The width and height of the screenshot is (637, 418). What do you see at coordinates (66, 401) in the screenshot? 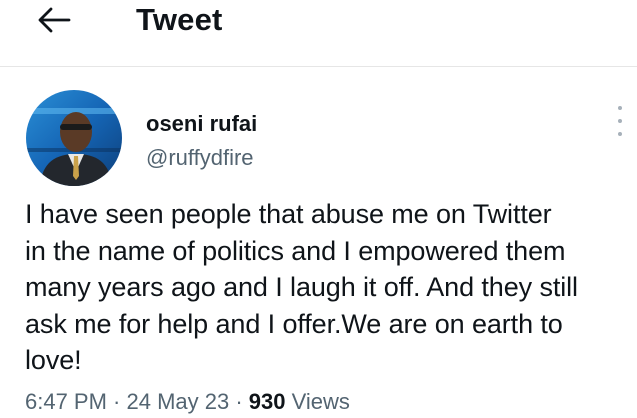
I see `tweet-time: 6:47 PM` at bounding box center [66, 401].